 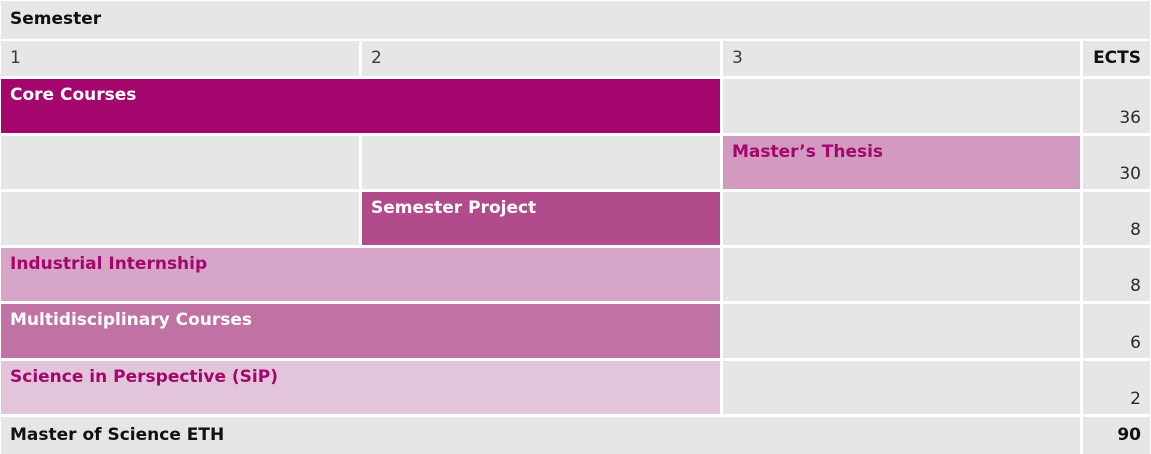 I want to click on multidisciplinary-courses-label: Multidisciplinary Courses, so click(x=131, y=320).